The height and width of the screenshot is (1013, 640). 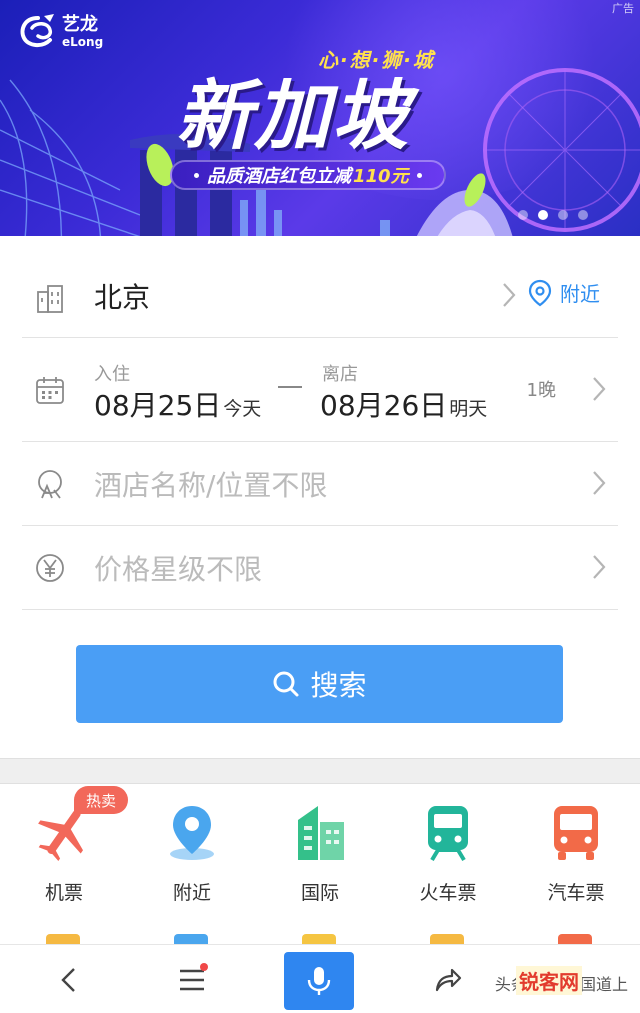 What do you see at coordinates (178, 568) in the screenshot?
I see `price-star-input: 价格星级不限` at bounding box center [178, 568].